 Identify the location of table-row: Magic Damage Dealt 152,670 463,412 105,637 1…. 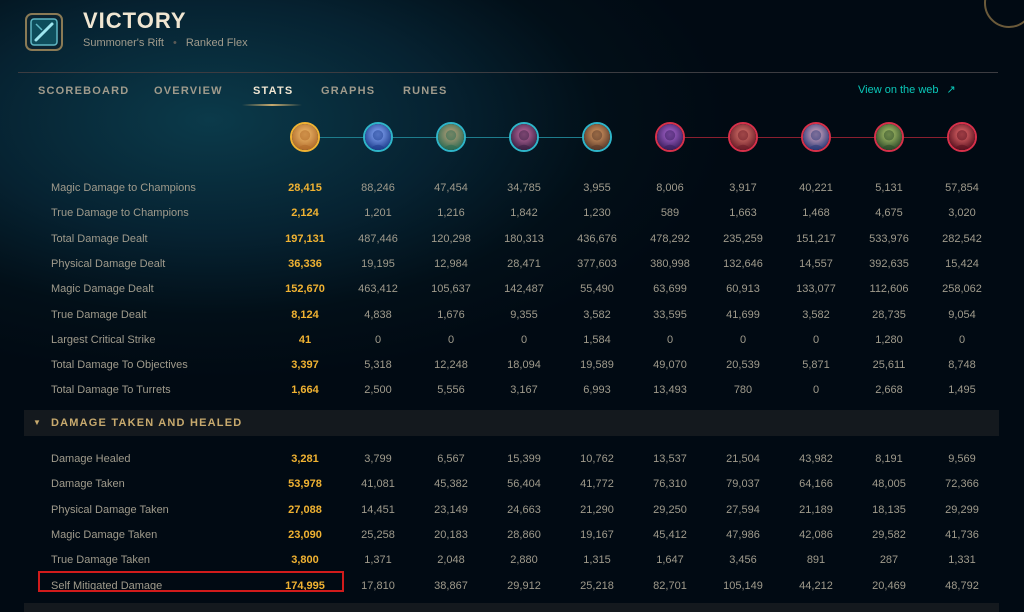
(512, 289).